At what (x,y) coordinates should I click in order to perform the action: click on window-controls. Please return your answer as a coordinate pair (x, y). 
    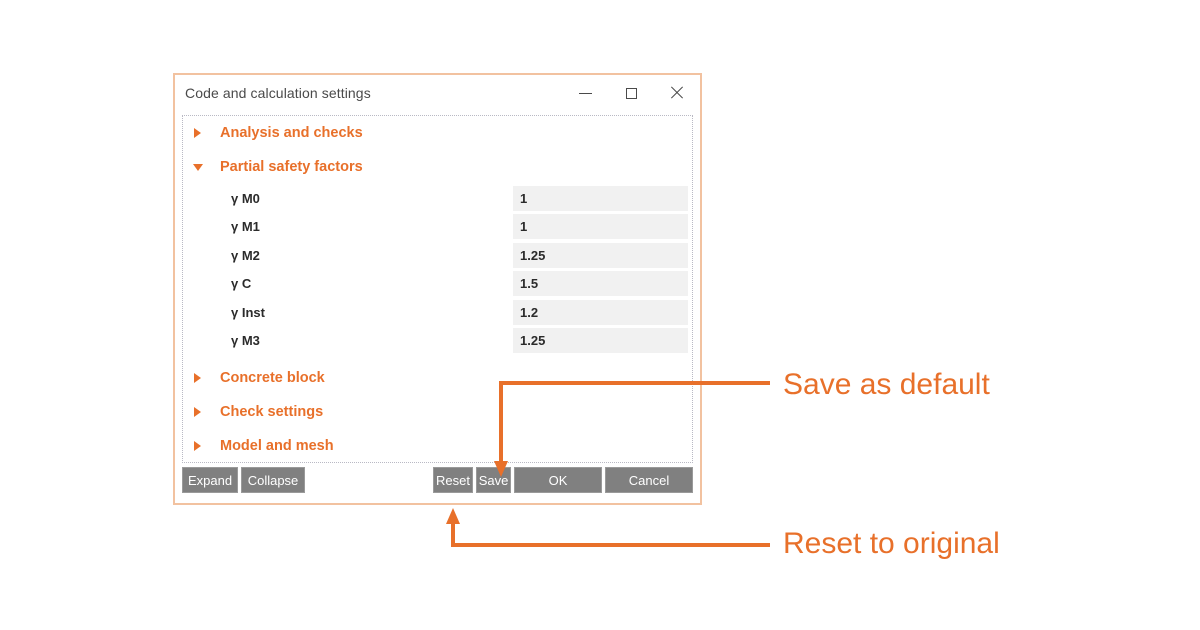
    Looking at the image, I should click on (631, 93).